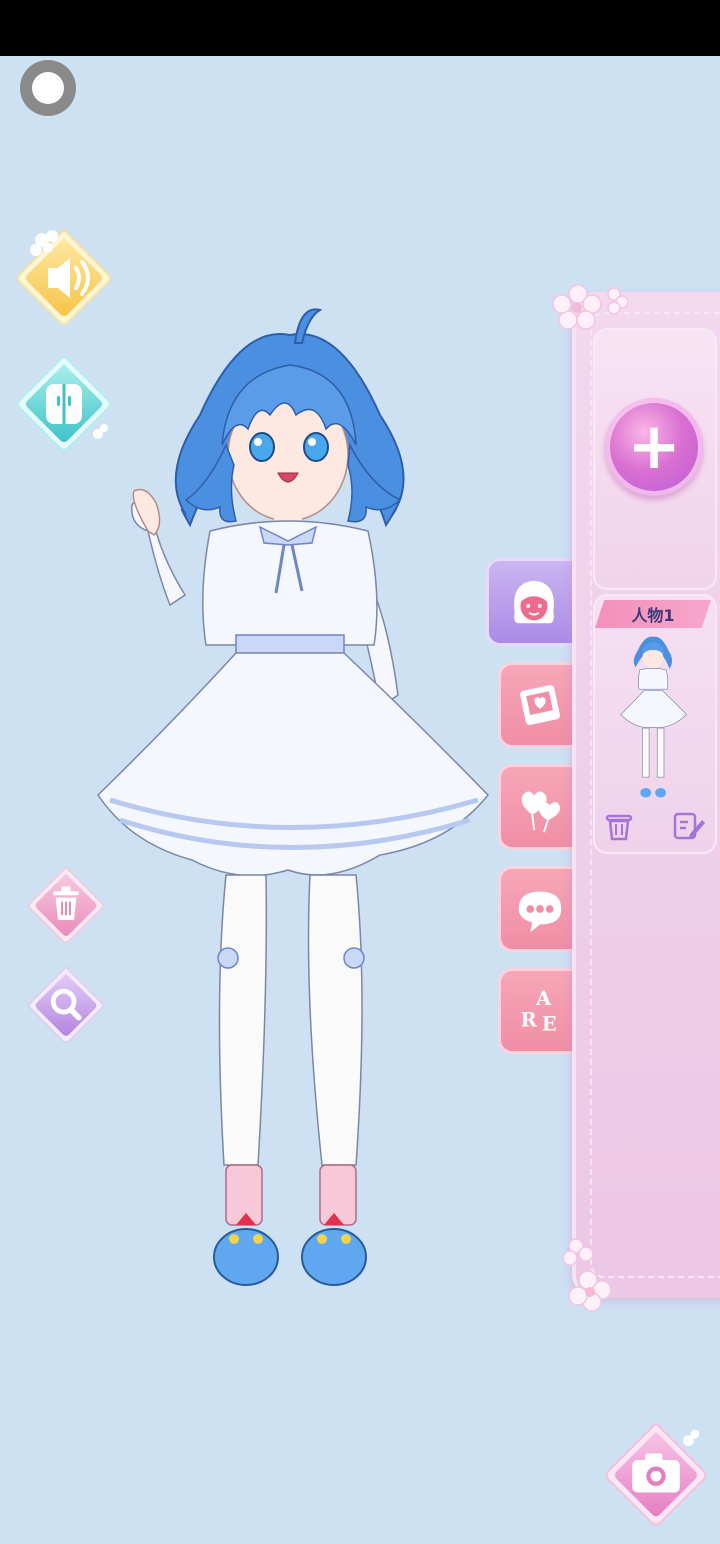  I want to click on plus-icon: +, so click(654, 447).